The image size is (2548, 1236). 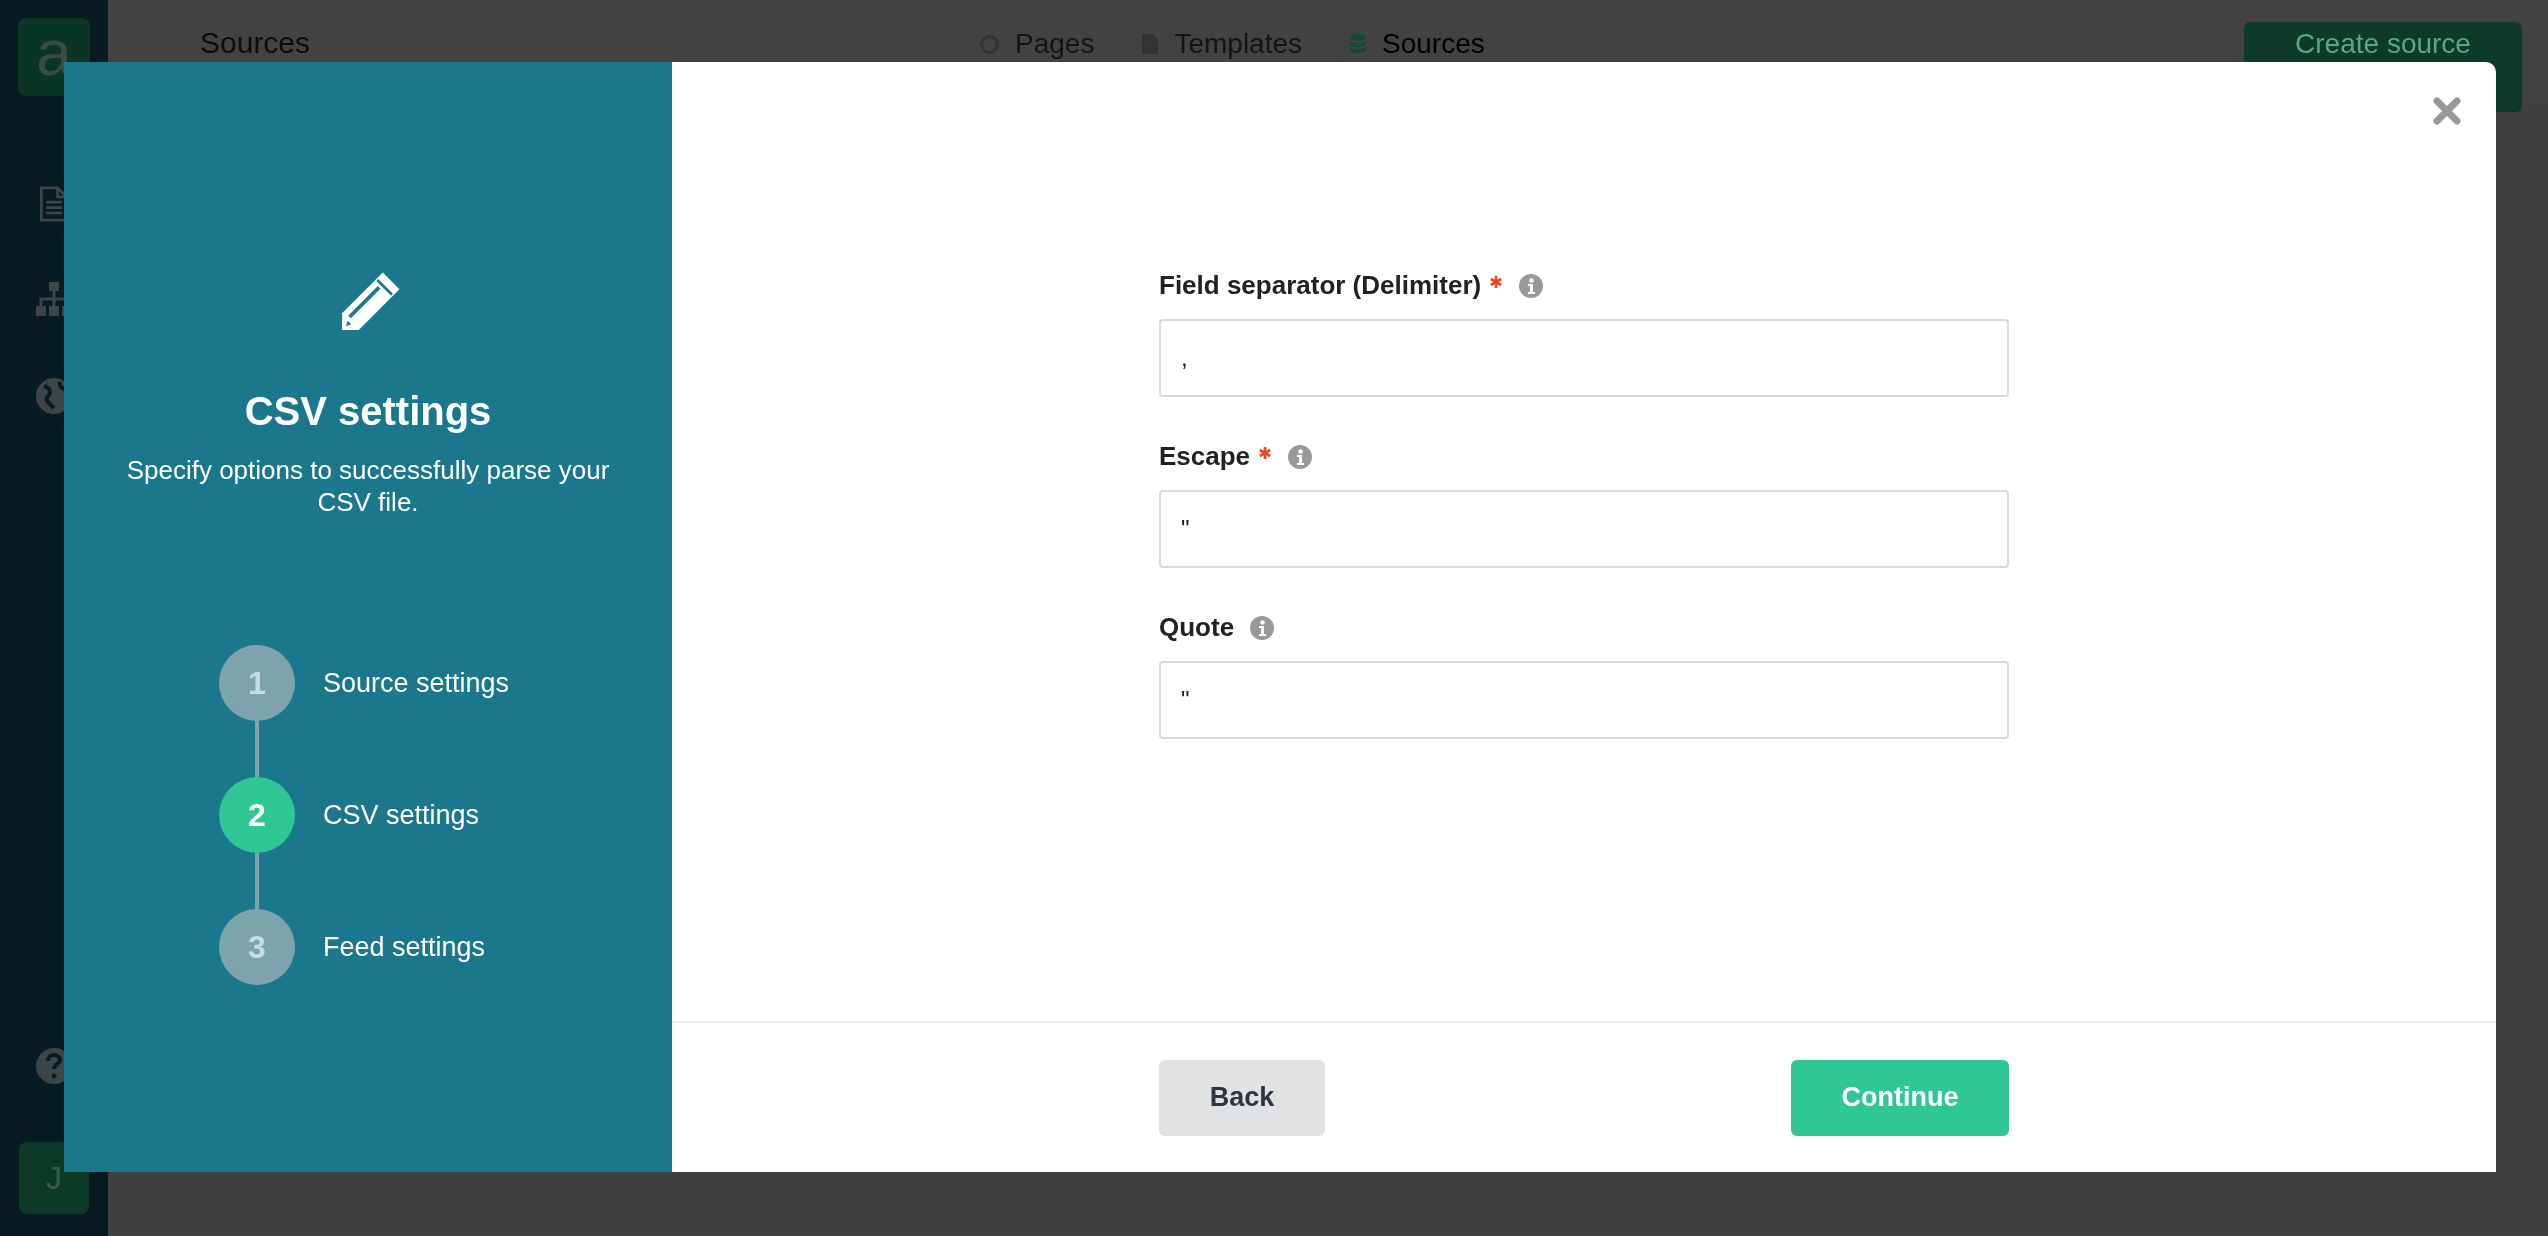 I want to click on step-label: CSV settings, so click(x=401, y=815).